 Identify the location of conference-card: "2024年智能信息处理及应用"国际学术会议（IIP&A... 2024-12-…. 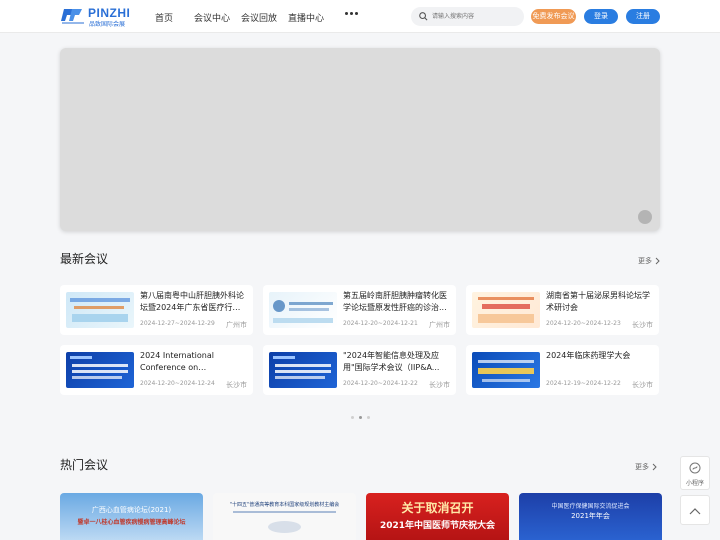
(359, 370).